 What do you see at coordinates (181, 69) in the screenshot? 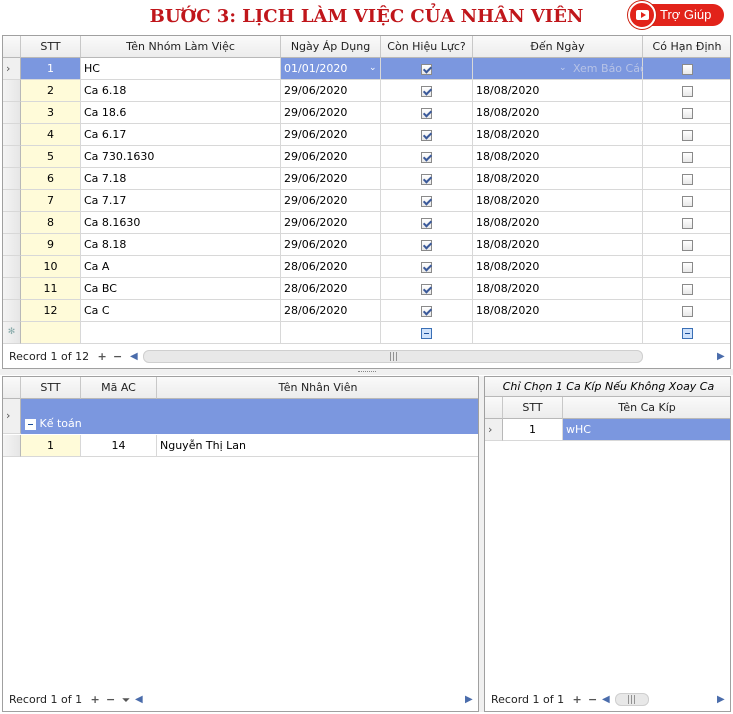
I see `group-name-cell: HC` at bounding box center [181, 69].